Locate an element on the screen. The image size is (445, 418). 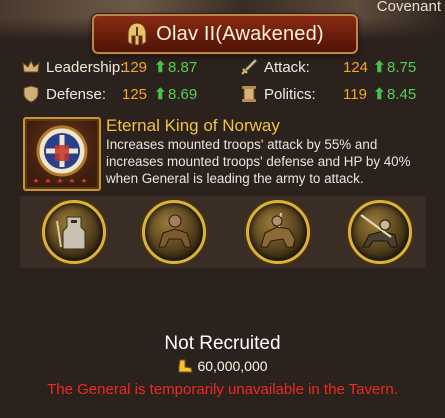
stat-increase: 8.75 is located at coordinates (402, 67).